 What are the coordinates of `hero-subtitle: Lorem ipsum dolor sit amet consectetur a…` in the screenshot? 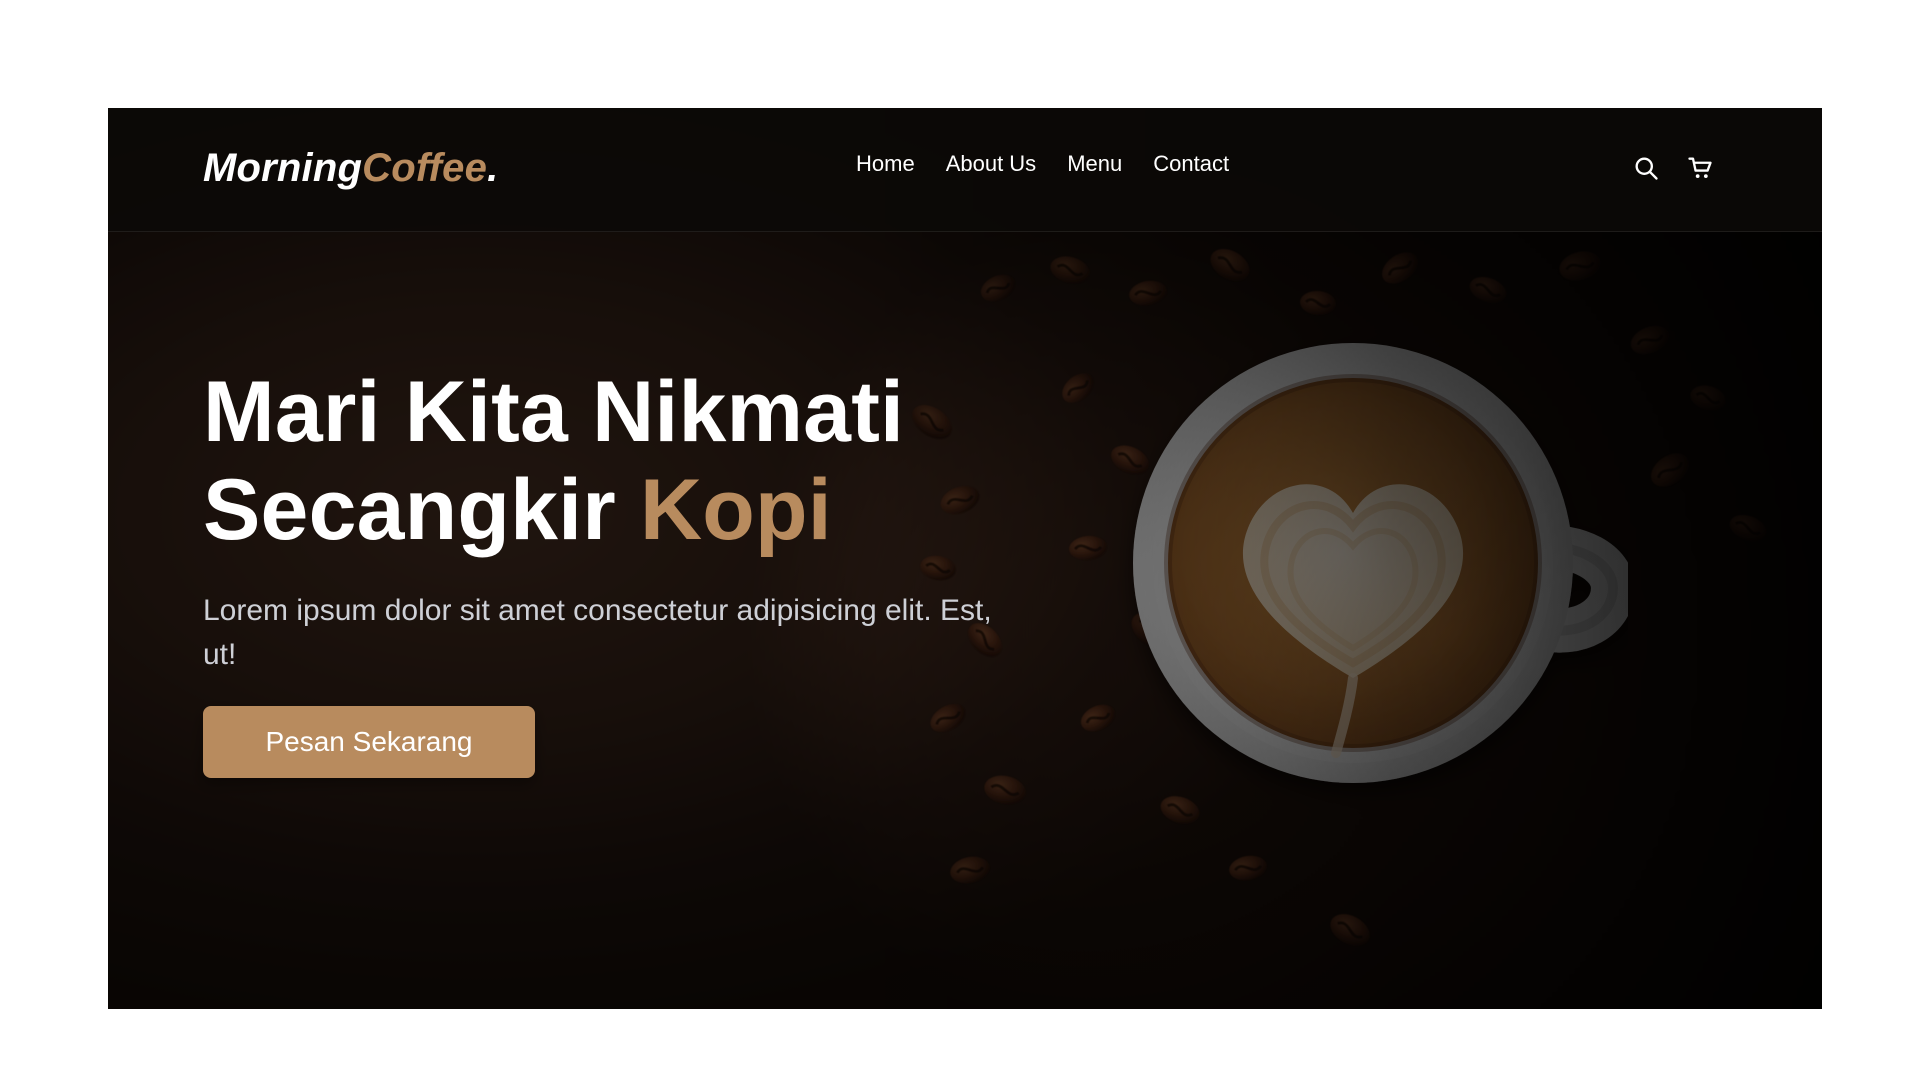 It's located at (597, 632).